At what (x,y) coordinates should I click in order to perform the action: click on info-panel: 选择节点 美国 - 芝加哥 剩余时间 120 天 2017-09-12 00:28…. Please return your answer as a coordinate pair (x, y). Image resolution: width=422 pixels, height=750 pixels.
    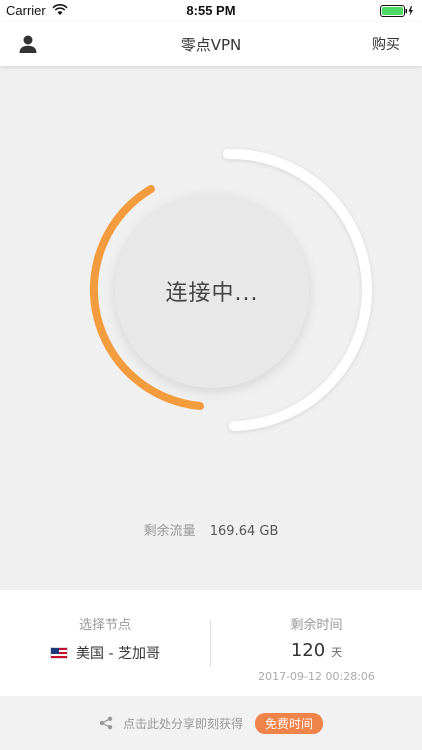
    Looking at the image, I should click on (211, 643).